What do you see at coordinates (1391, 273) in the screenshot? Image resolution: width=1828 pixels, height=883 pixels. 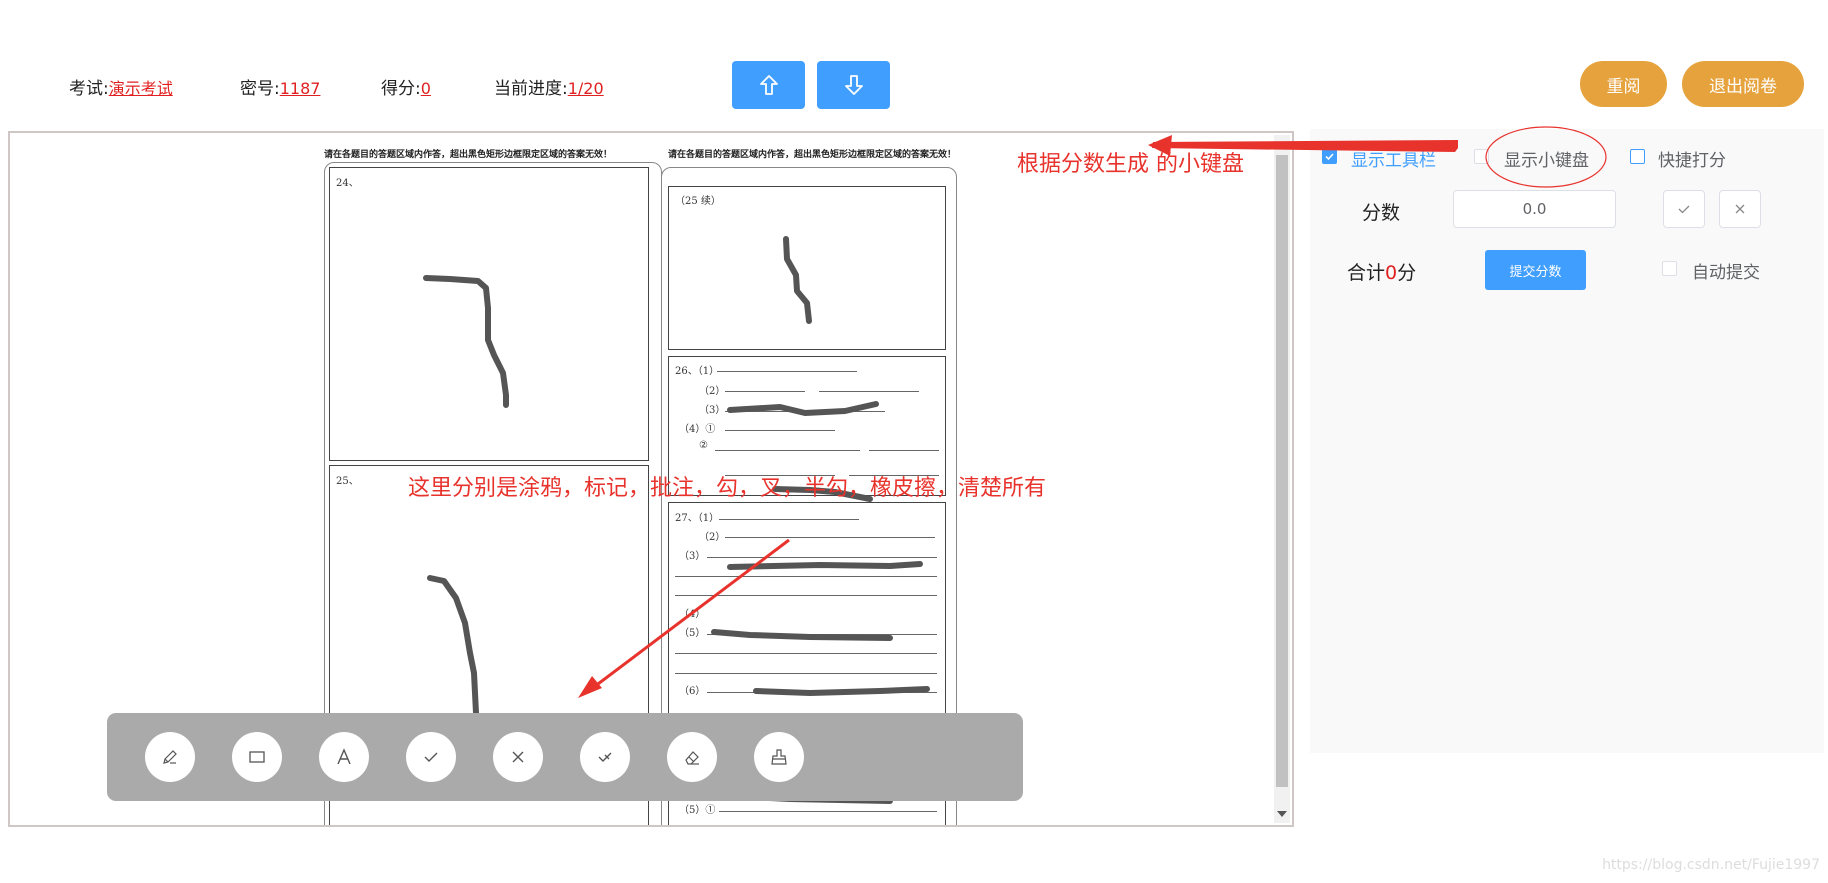 I see `total-value: 0` at bounding box center [1391, 273].